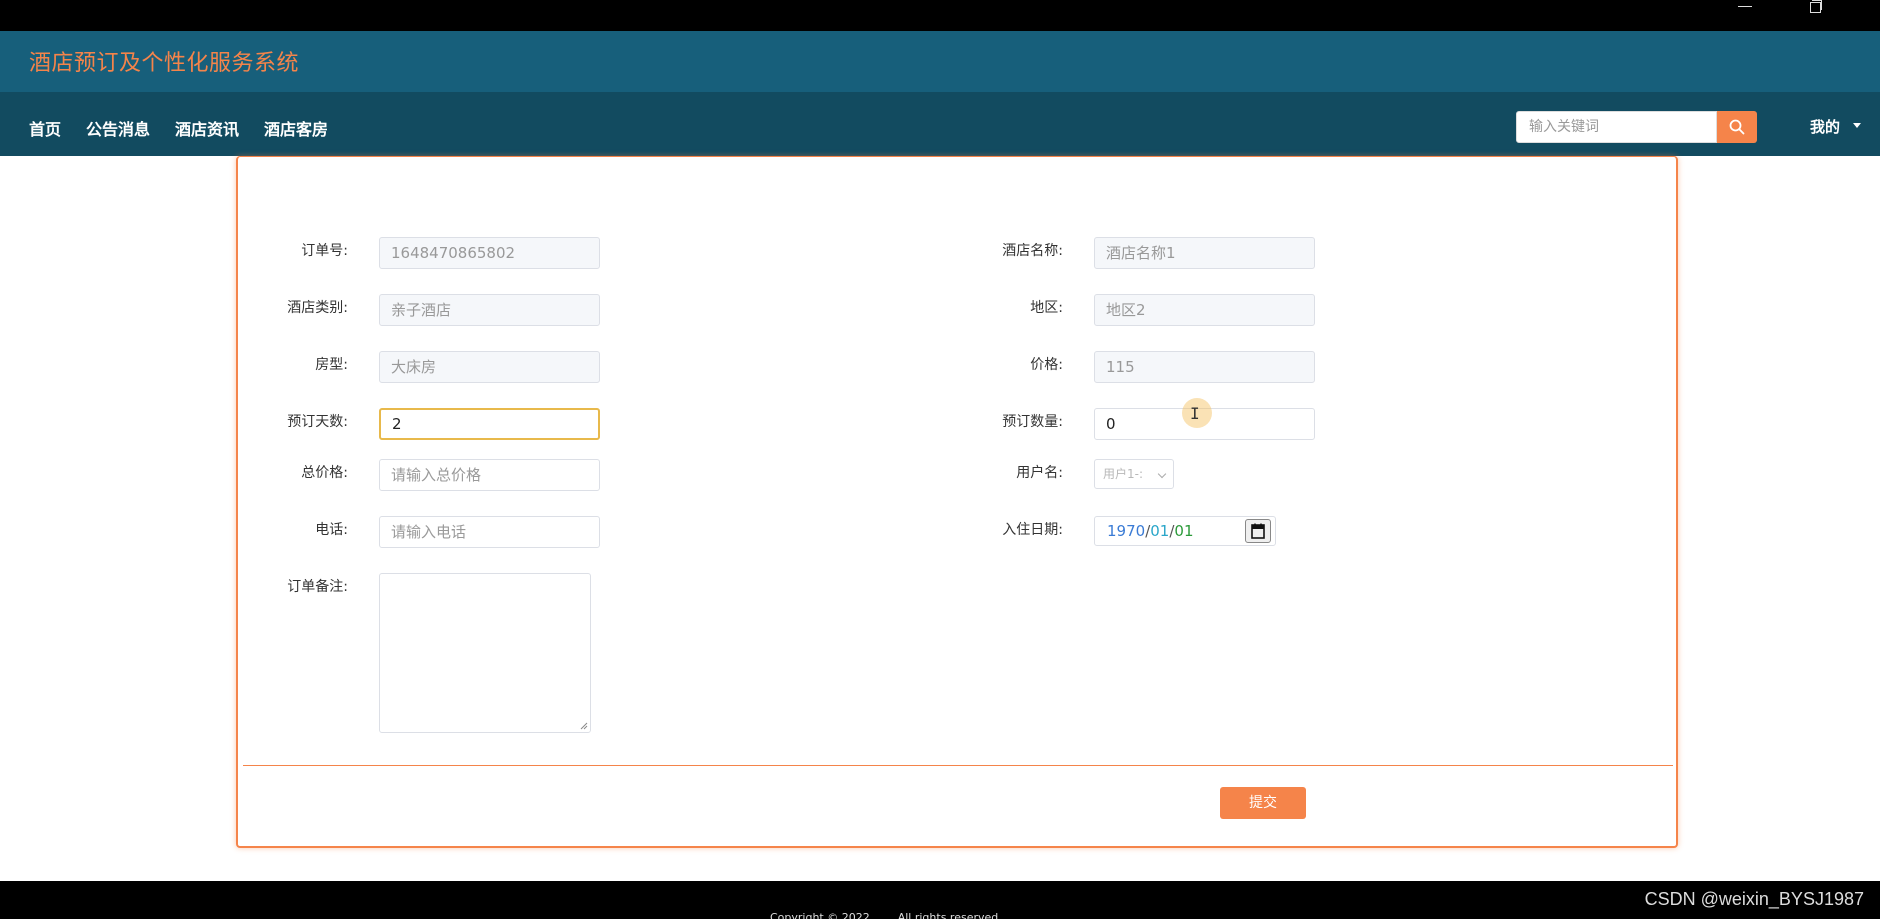 The width and height of the screenshot is (1880, 919). I want to click on hotel-name-field: 酒店名称1, so click(1204, 253).